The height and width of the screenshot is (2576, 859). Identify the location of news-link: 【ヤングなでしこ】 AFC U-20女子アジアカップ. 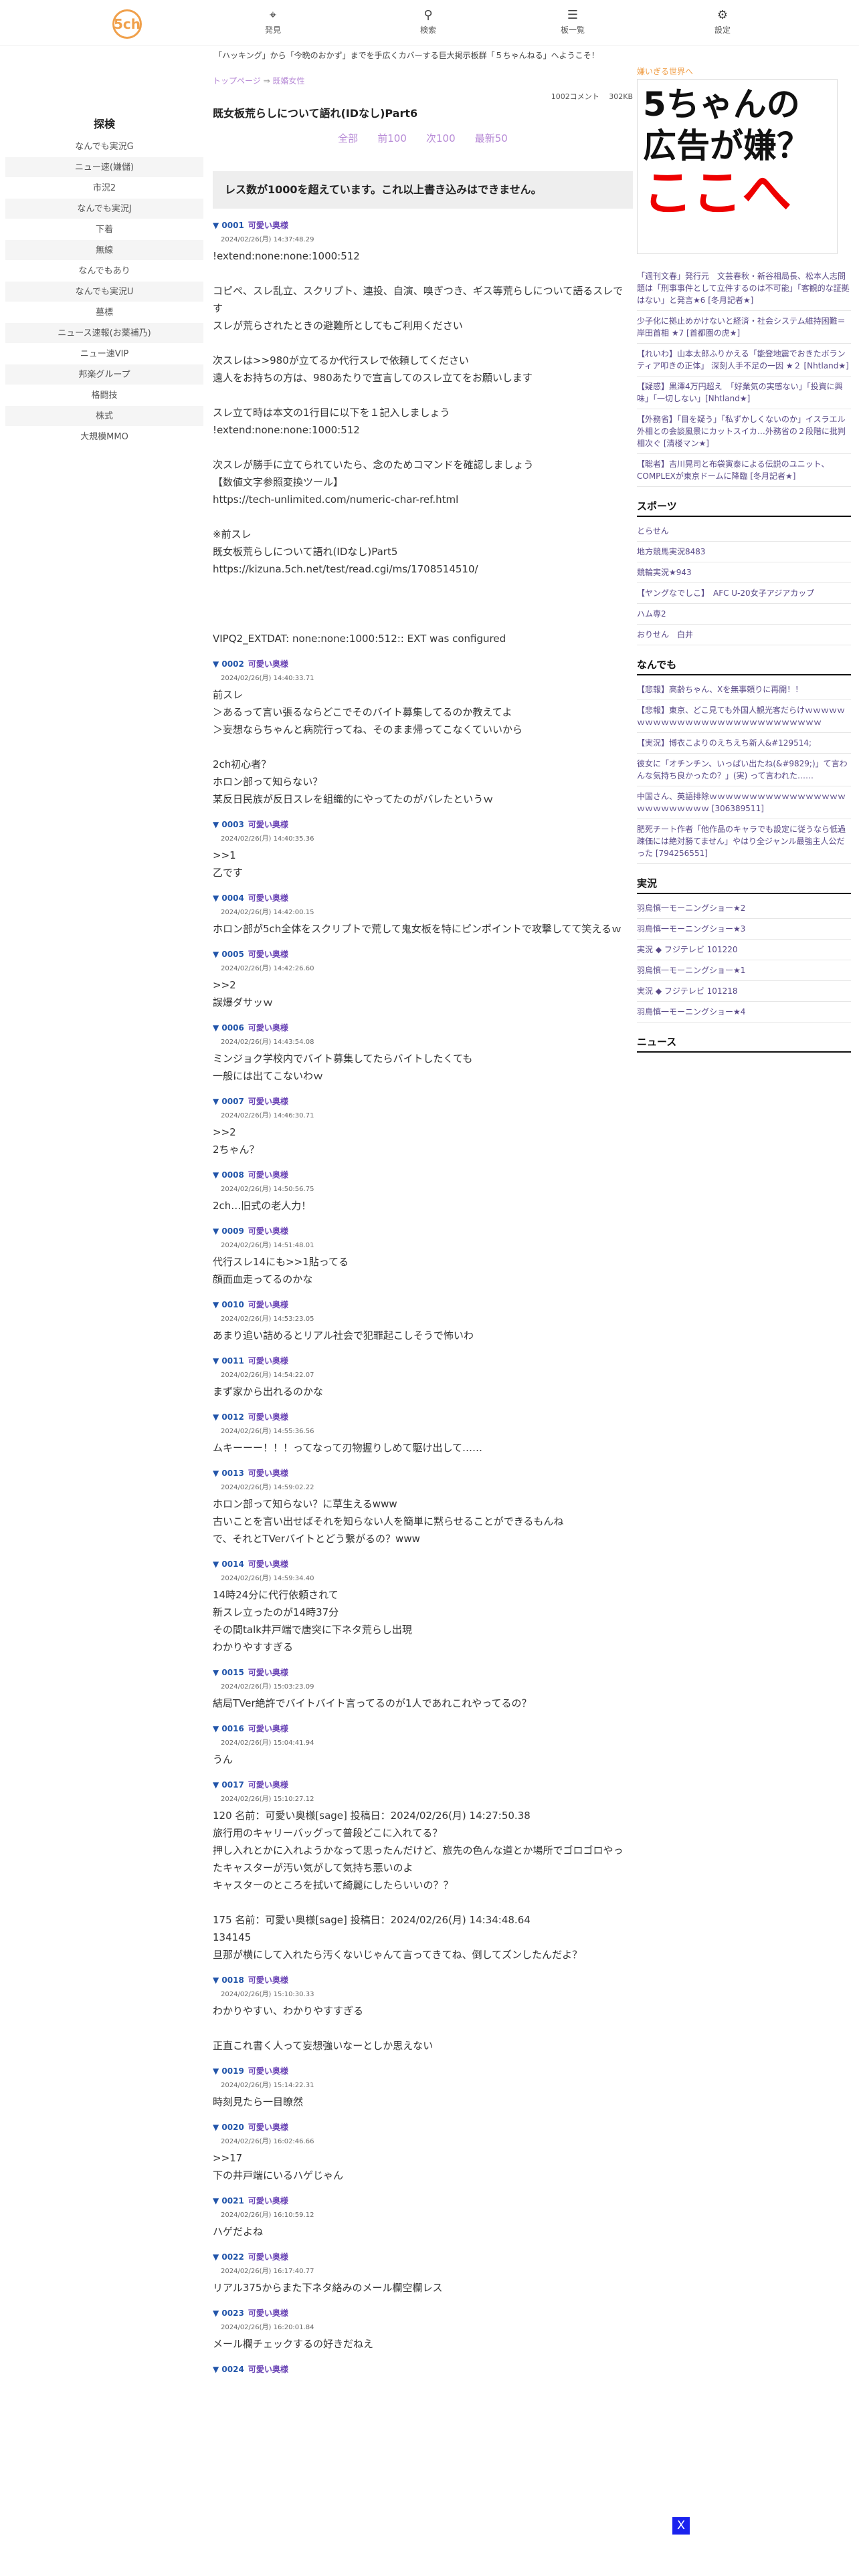
(744, 593).